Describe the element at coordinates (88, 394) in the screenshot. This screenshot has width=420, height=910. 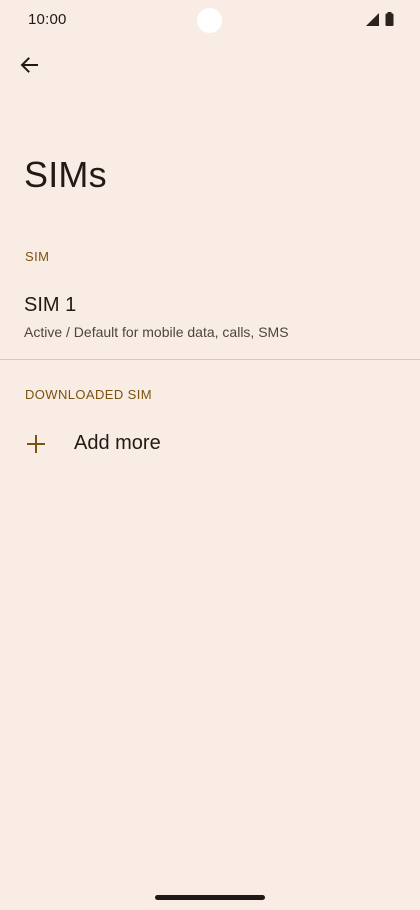
I see `section-header-downloaded-sim: DOWNLOADED SIM` at that location.